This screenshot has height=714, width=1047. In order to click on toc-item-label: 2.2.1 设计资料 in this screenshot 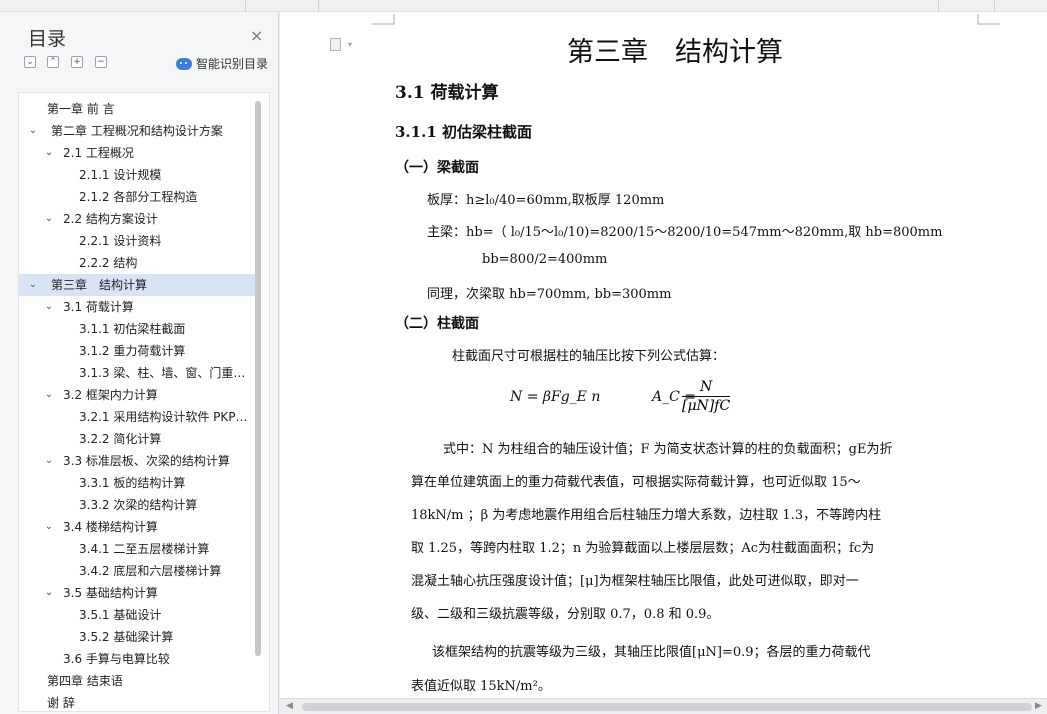, I will do `click(120, 241)`.